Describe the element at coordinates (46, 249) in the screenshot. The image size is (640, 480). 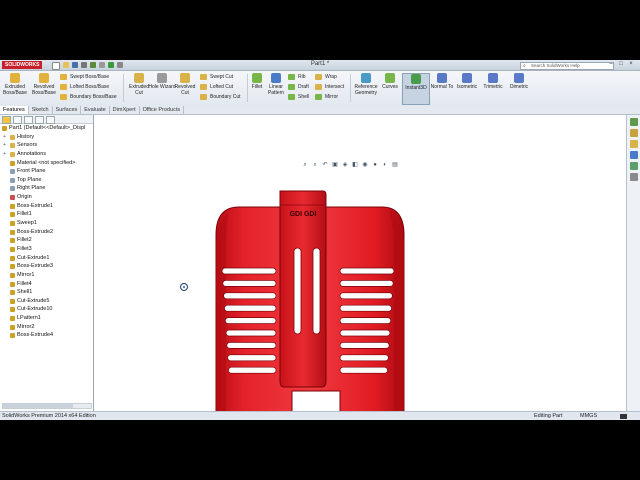
I see `tree-node: Fillet3` at that location.